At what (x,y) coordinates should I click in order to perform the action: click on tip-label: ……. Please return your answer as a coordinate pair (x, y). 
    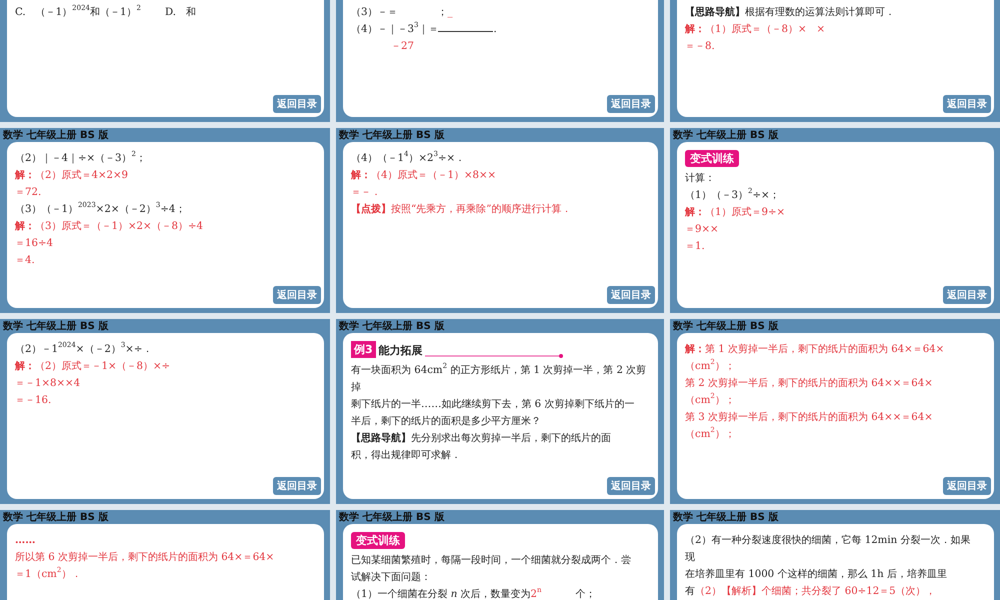
    Looking at the image, I should click on (25, 540).